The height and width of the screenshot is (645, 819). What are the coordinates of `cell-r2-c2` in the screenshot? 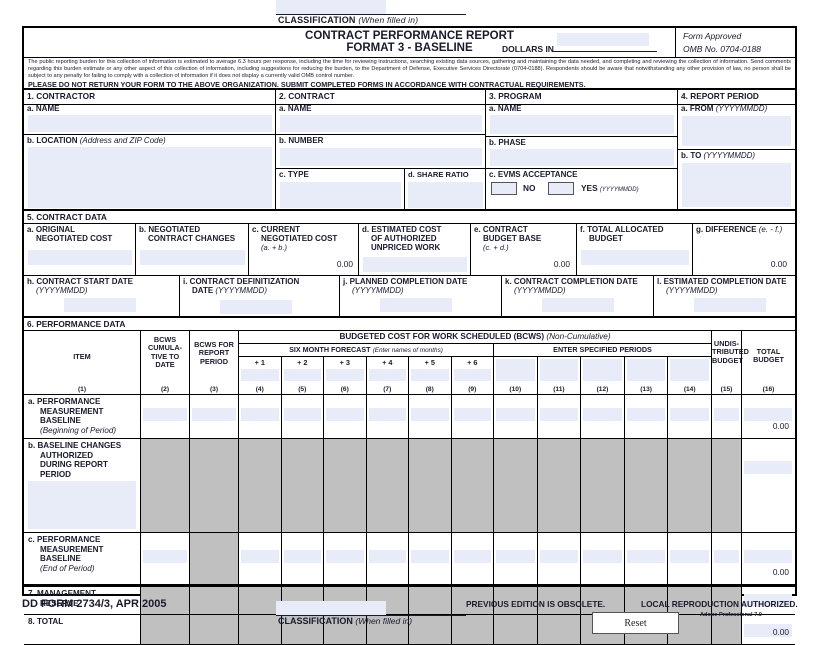 It's located at (165, 486).